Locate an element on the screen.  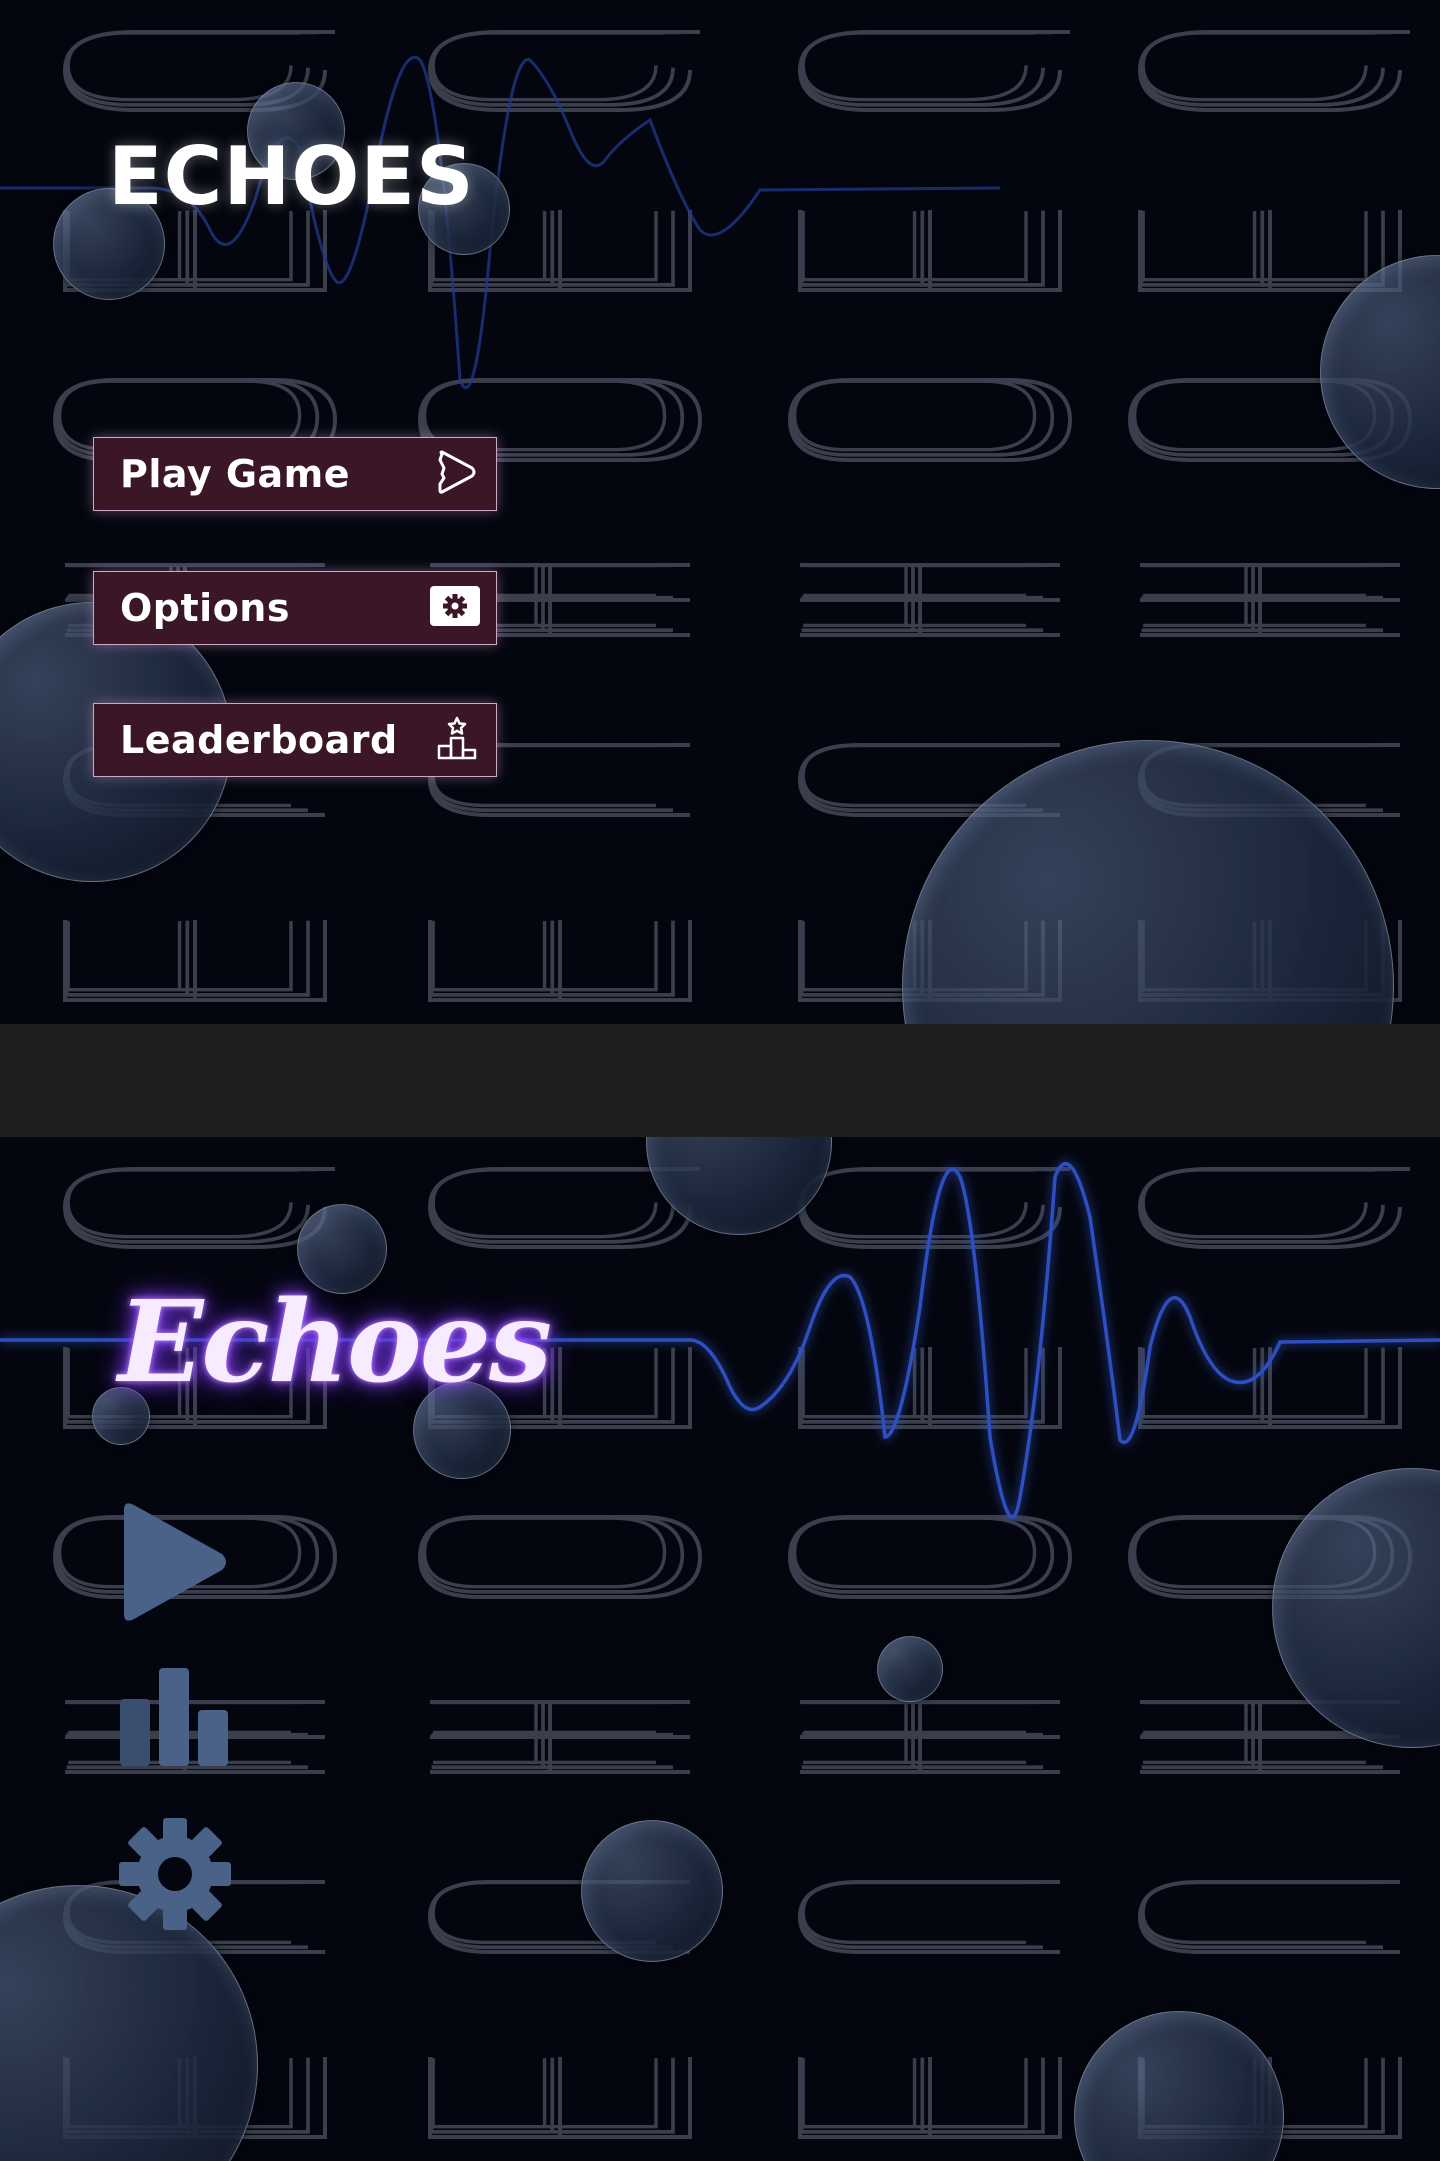
game-title: ECHOES is located at coordinates (291, 176).